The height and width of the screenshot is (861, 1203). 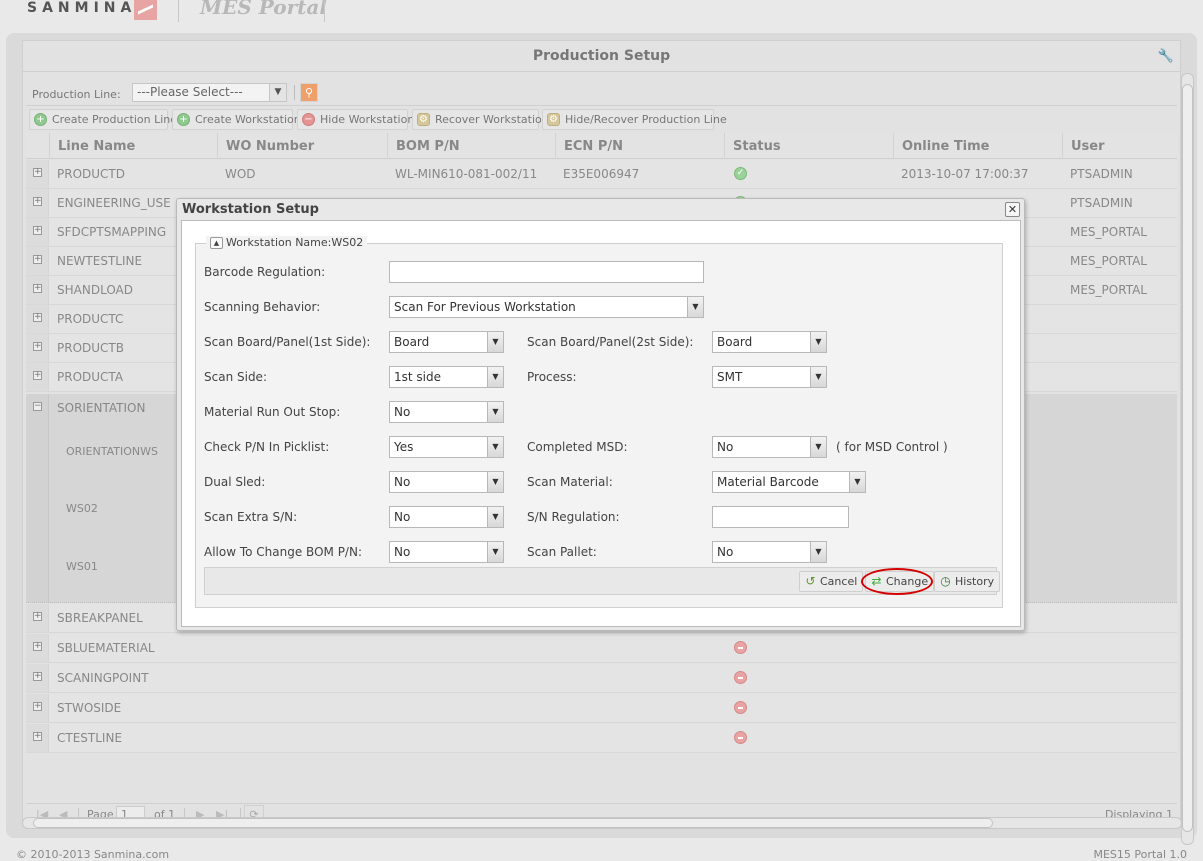 I want to click on wrench-icon: 🔧, so click(x=1166, y=56).